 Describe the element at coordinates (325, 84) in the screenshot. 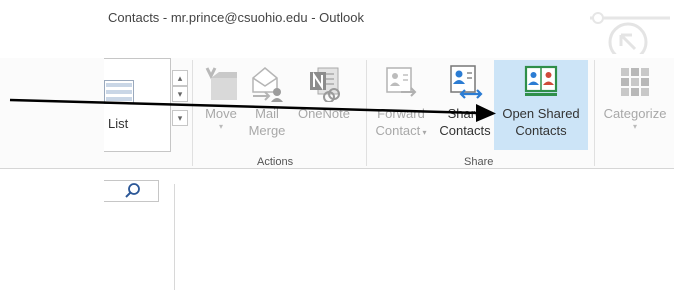

I see `onenote-icon` at that location.